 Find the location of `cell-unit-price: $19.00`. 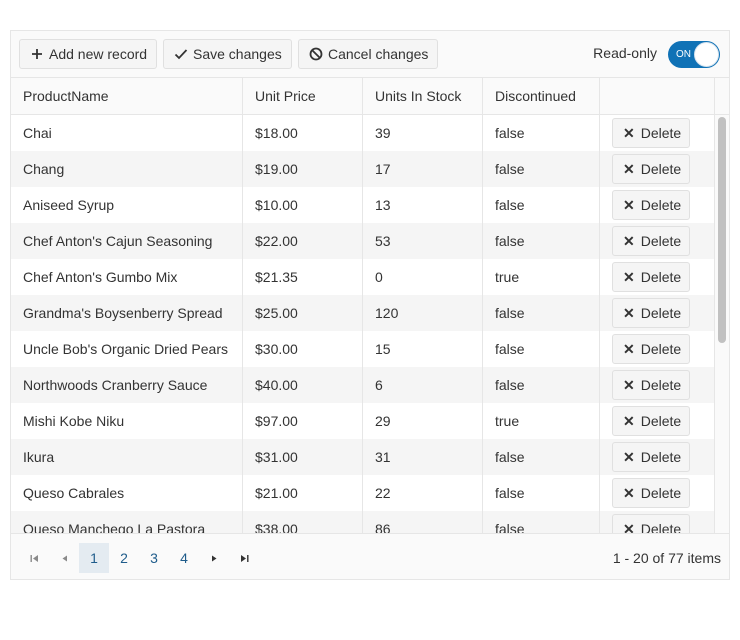

cell-unit-price: $19.00 is located at coordinates (302, 169).